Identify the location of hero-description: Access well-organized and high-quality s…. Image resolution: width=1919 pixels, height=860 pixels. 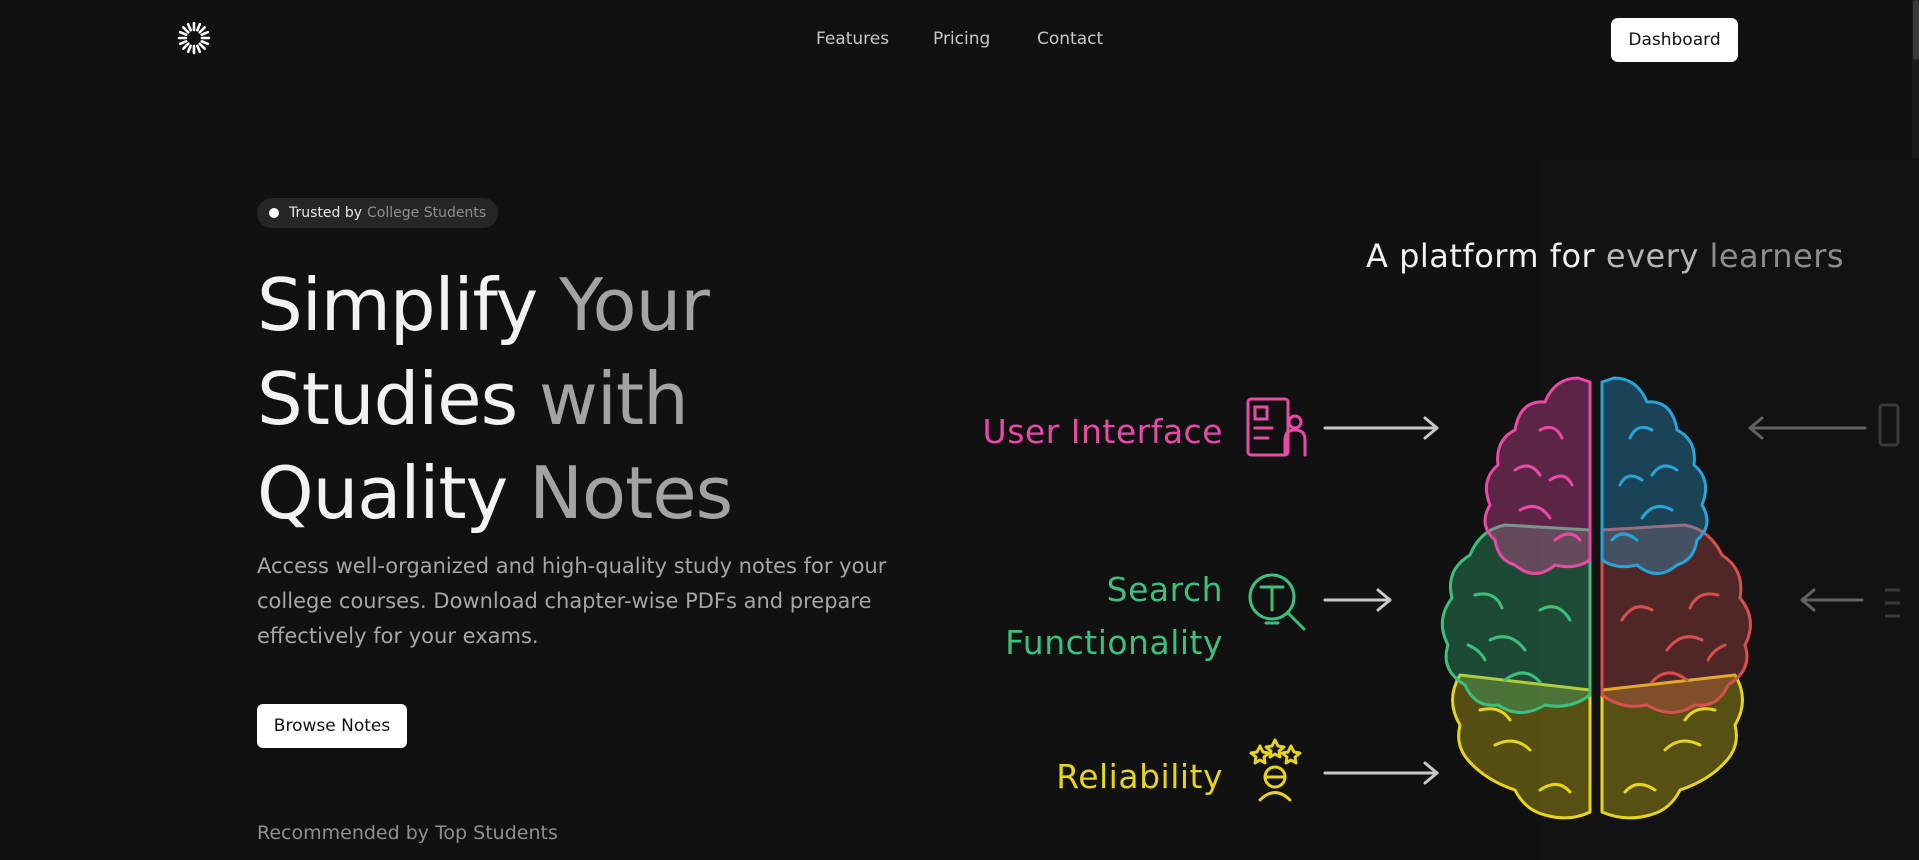
(572, 601).